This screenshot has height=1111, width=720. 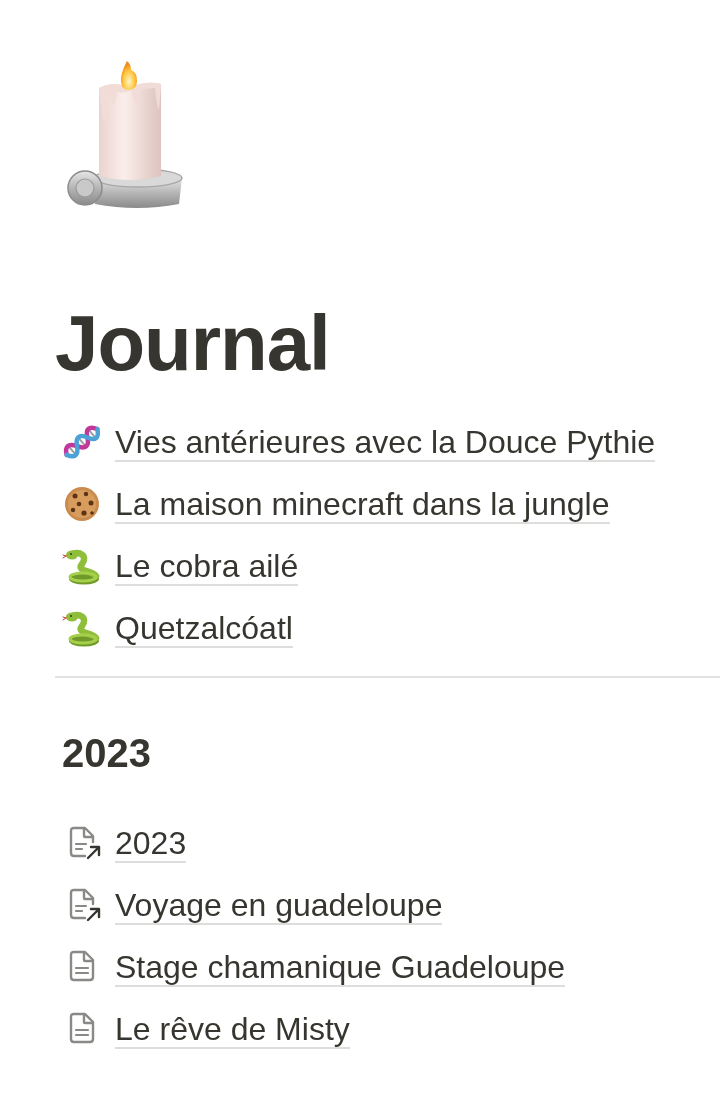 I want to click on candle-icon, so click(x=124, y=134).